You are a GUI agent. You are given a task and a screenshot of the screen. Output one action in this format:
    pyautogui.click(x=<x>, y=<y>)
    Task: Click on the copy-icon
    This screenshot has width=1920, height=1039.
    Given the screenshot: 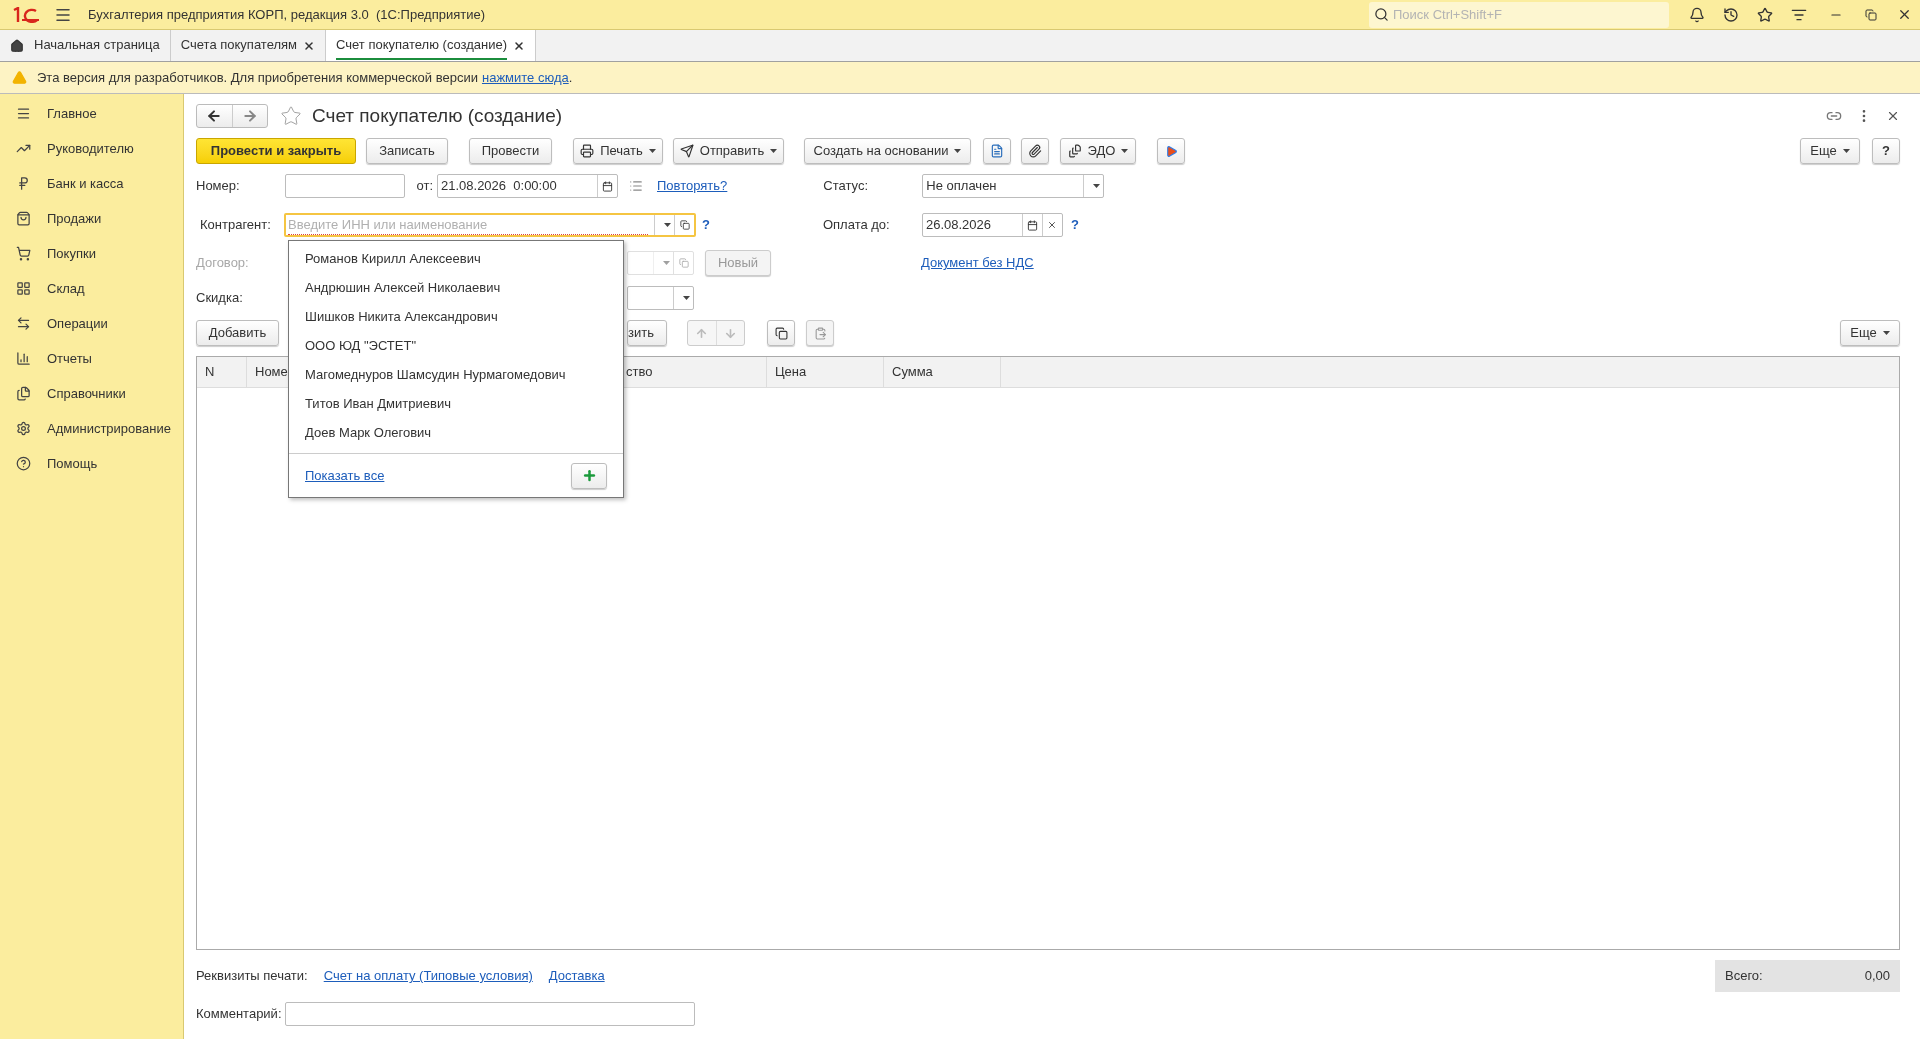 What is the action you would take?
    pyautogui.click(x=781, y=333)
    